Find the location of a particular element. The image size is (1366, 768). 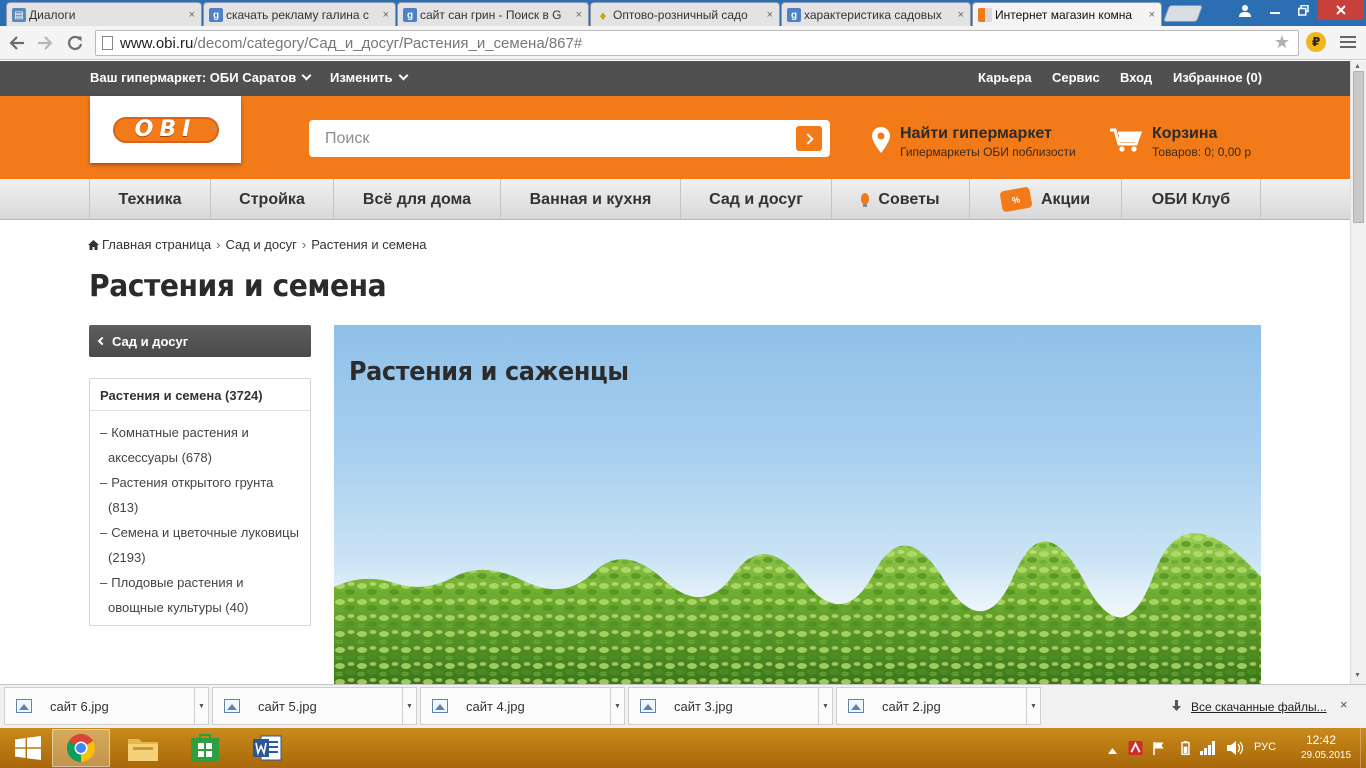

subcategory-indoor-plants: – Комнатные растения и аксессуары (678) is located at coordinates (200, 445).